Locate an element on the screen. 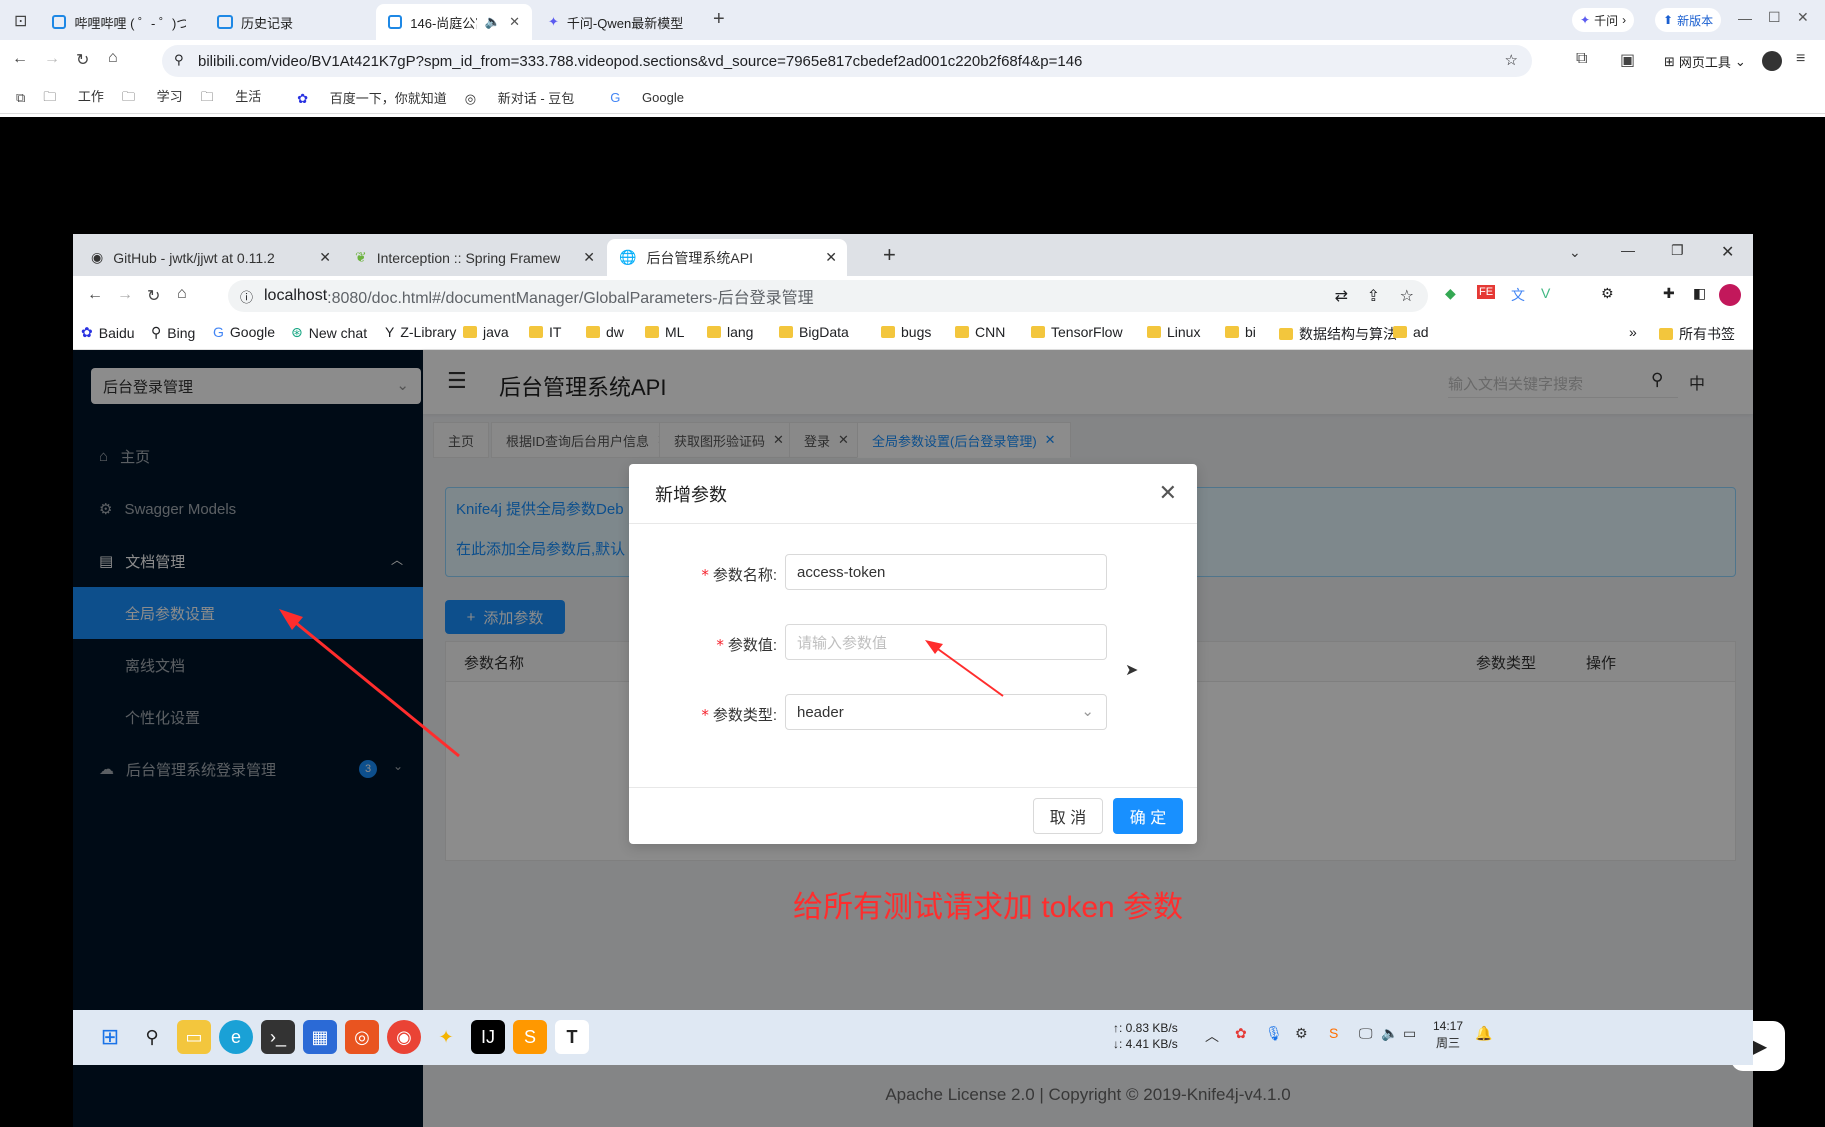 The width and height of the screenshot is (1825, 1127). clock: 14:17 周三 is located at coordinates (1448, 1035).